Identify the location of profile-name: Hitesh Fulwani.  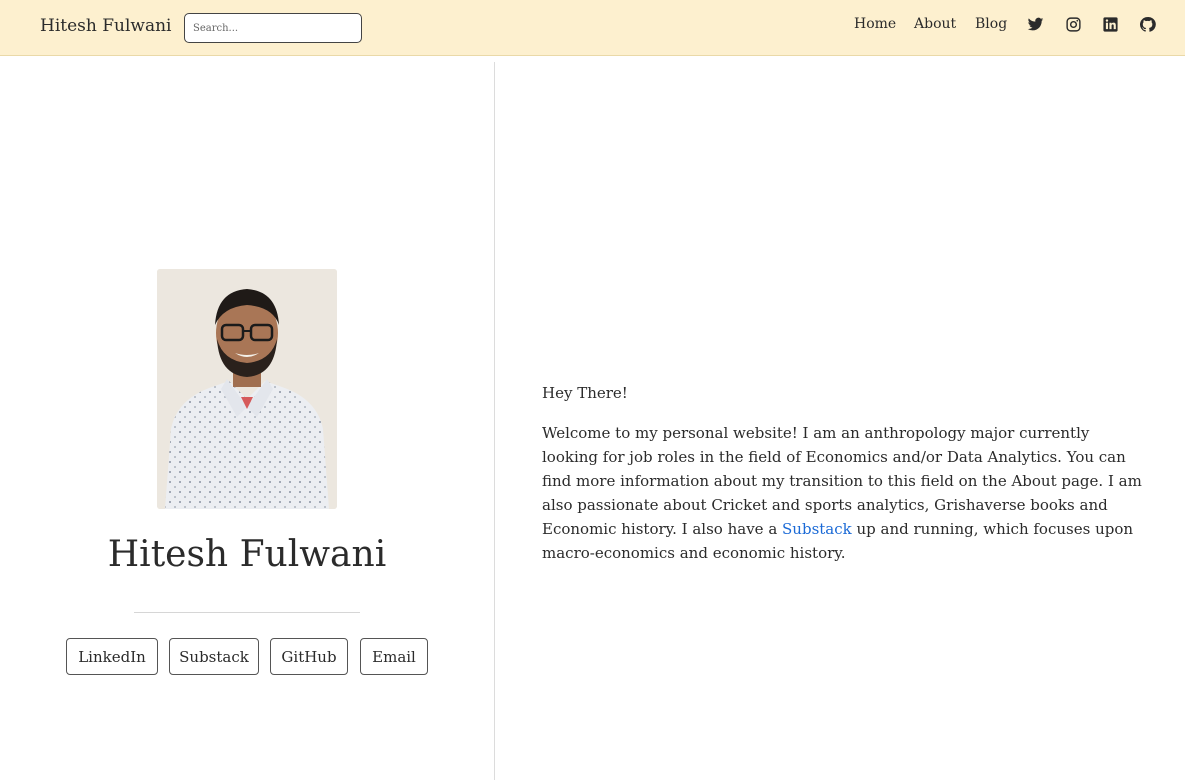
(247, 554).